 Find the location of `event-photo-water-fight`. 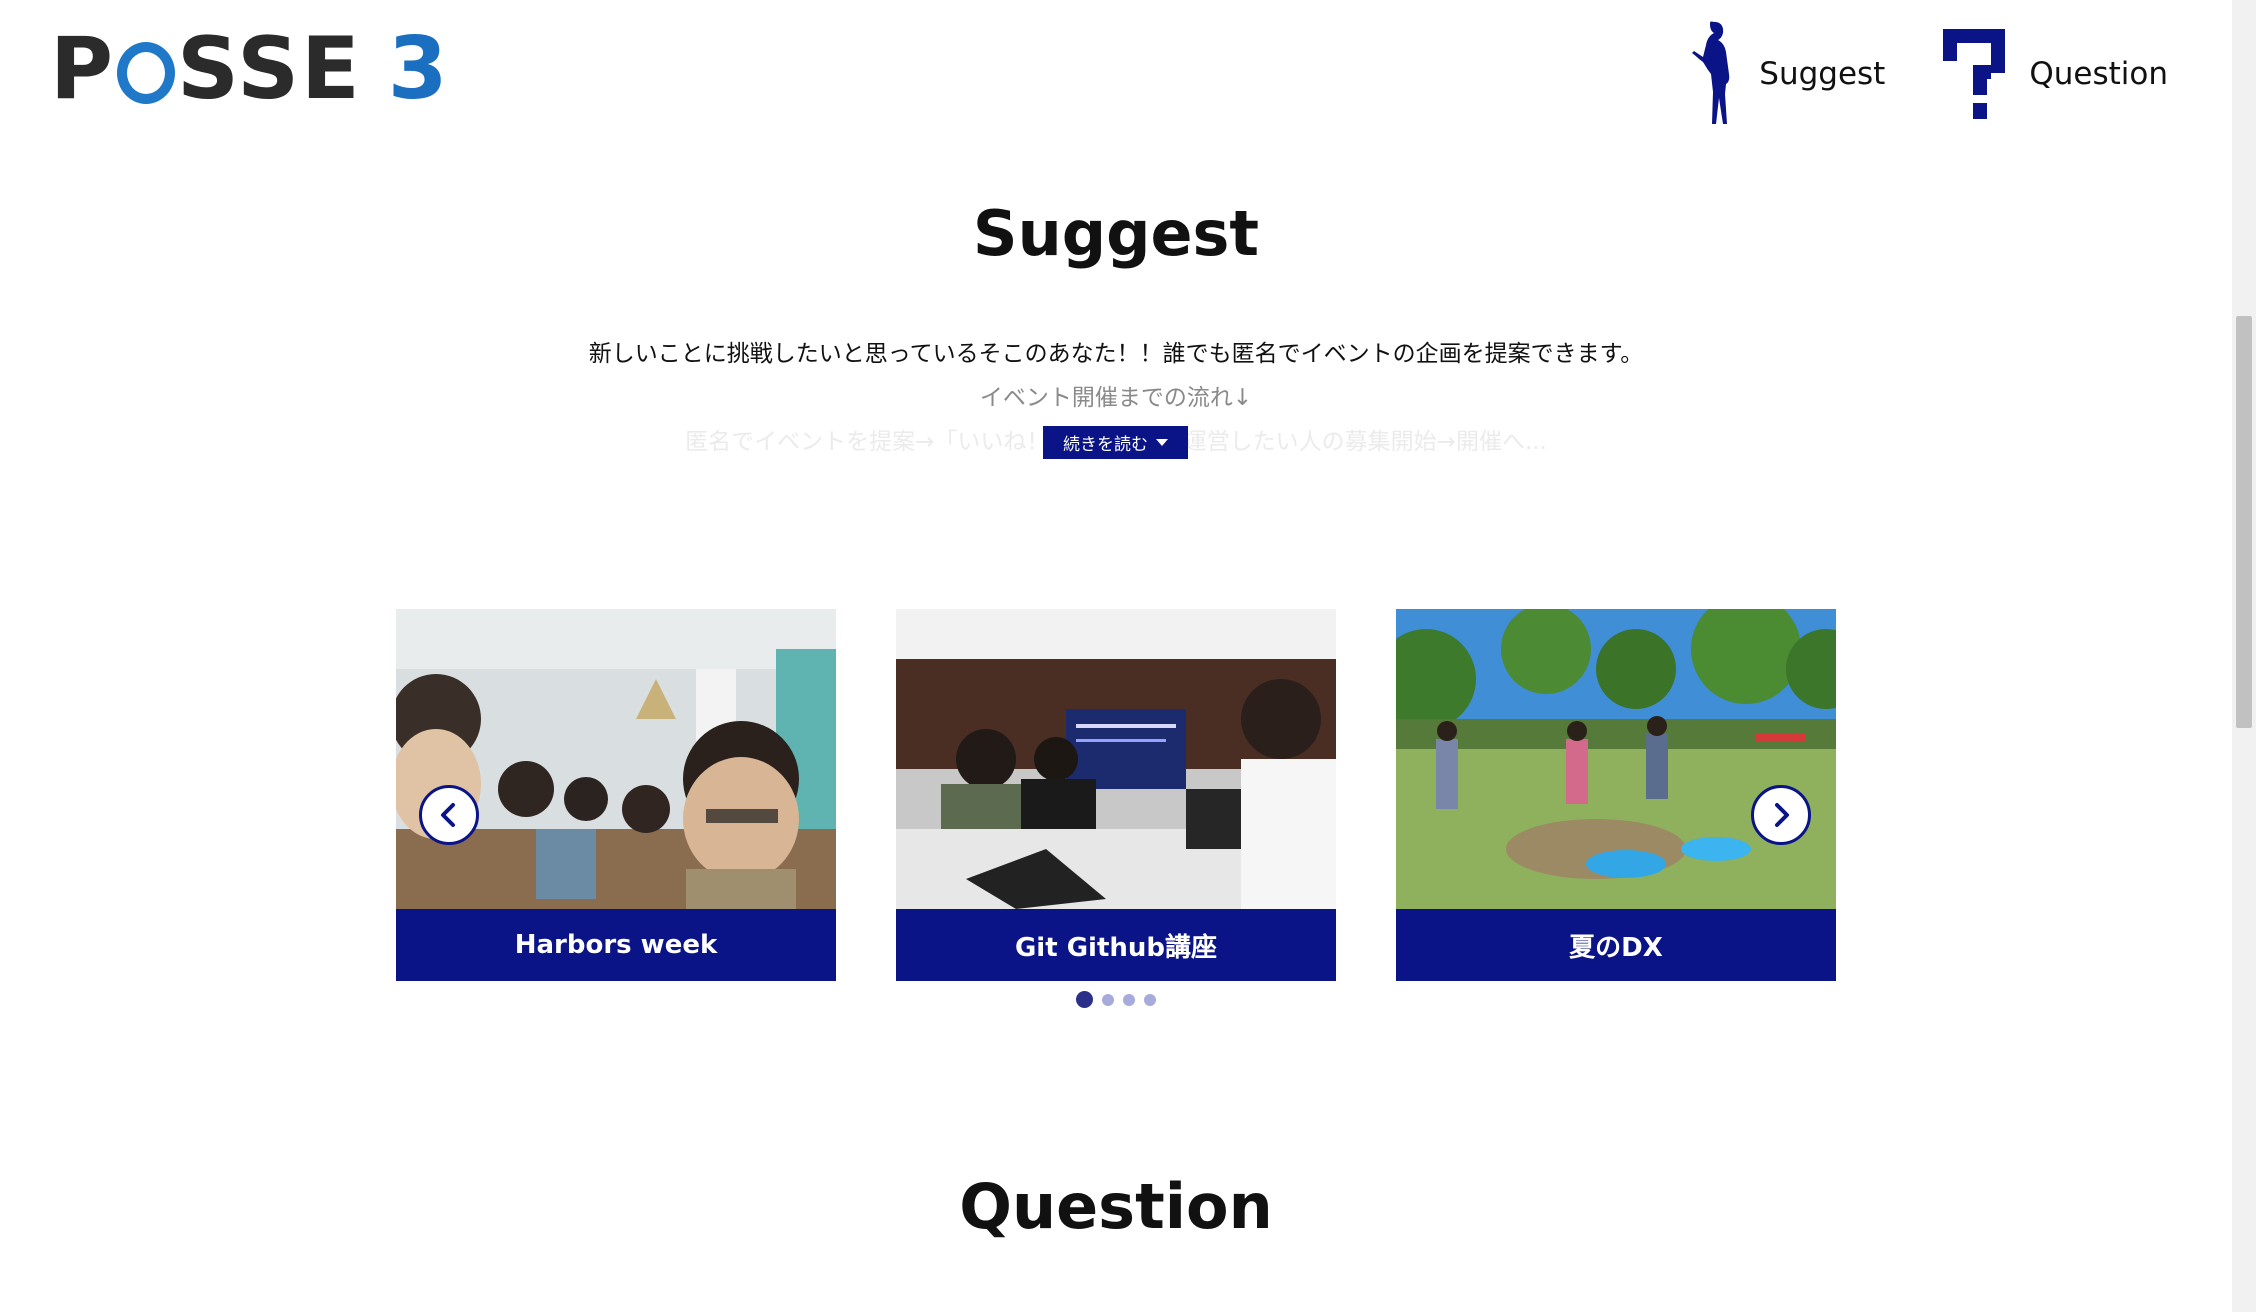

event-photo-water-fight is located at coordinates (1616, 759).